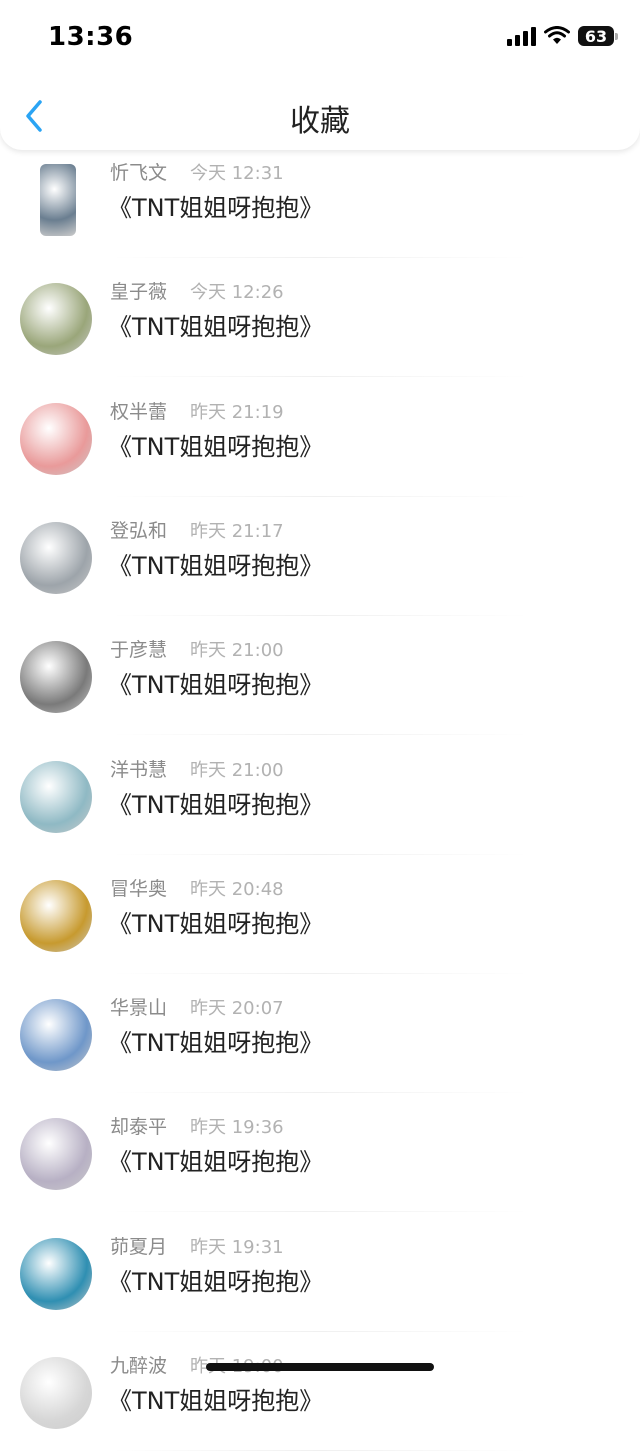 The image size is (640, 1451). Describe the element at coordinates (139, 1366) in the screenshot. I see `sender-name: 九醉波` at that location.